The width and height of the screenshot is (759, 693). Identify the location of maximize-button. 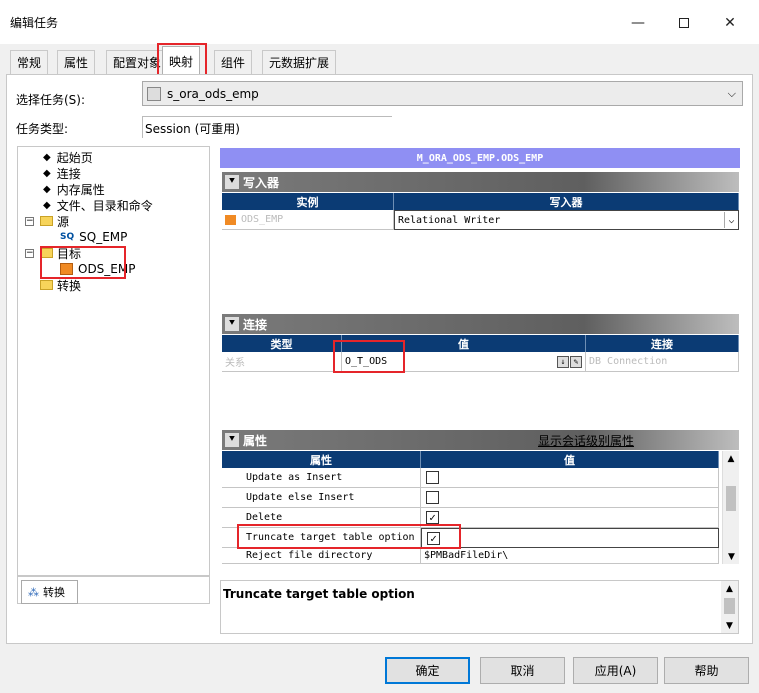
(684, 23).